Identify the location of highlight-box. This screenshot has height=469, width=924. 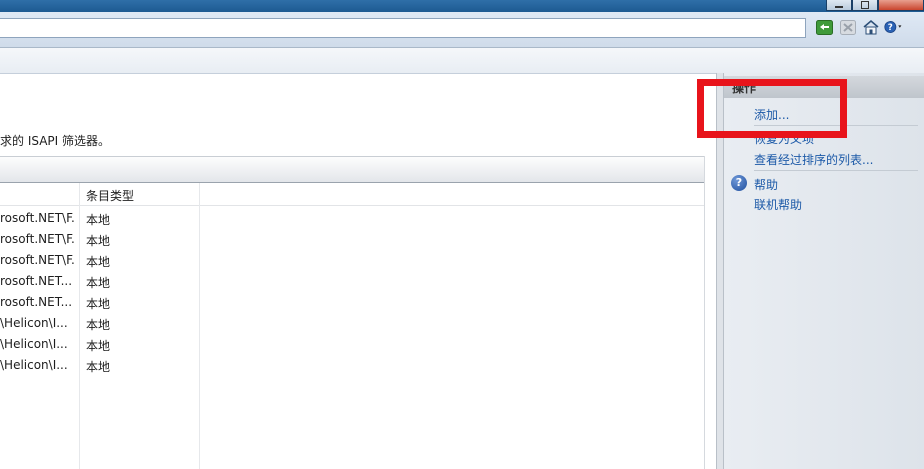
(772, 108).